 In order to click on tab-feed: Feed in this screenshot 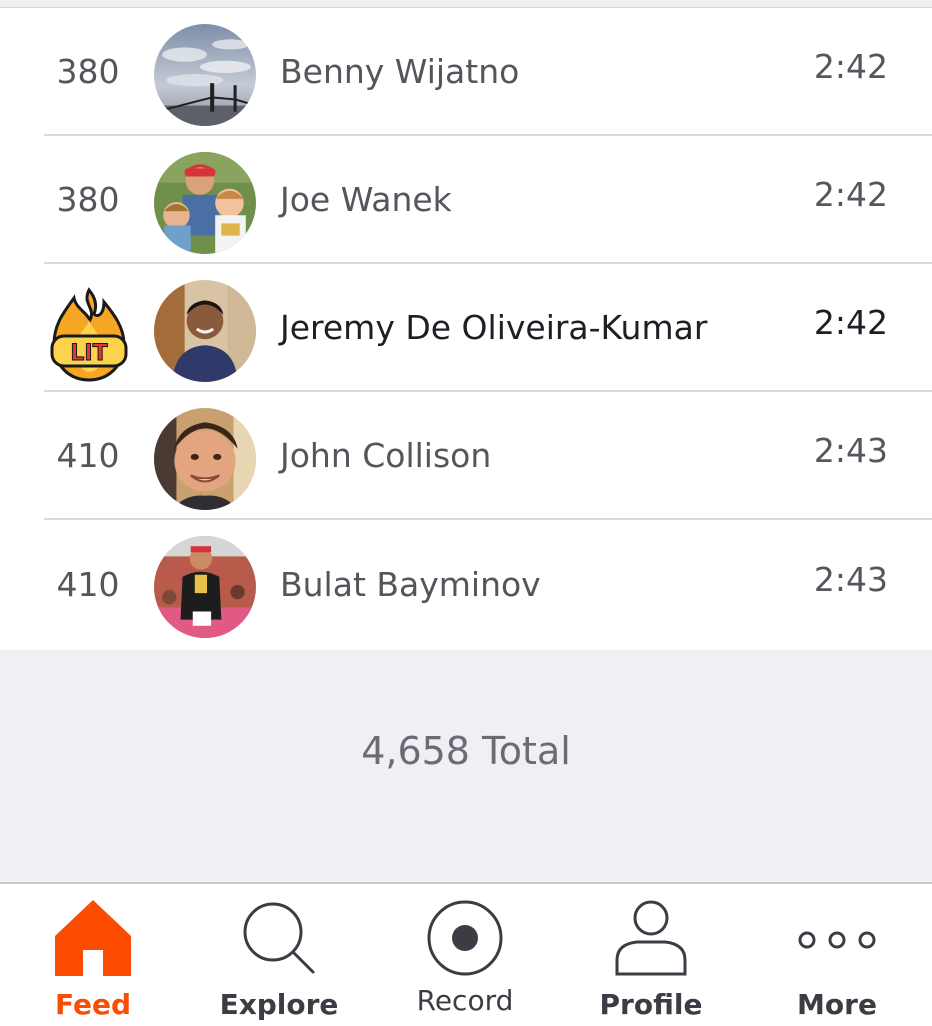, I will do `click(93, 955)`.